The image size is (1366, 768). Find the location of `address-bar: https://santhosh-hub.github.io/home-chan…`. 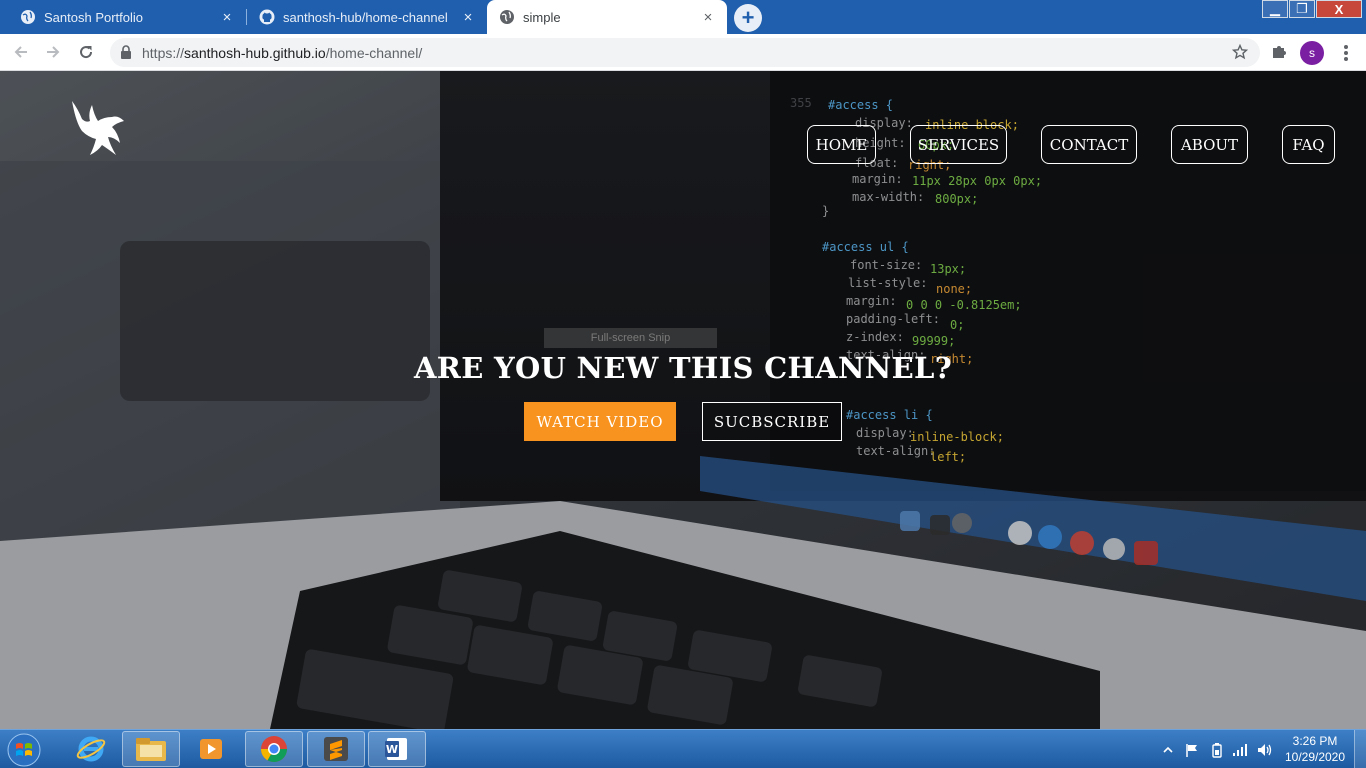

address-bar: https://santhosh-hub.github.io/home-chan… is located at coordinates (685, 52).